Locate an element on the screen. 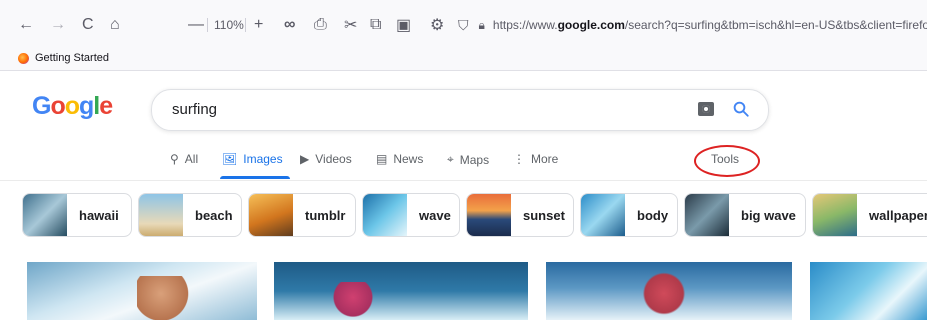  search-icon is located at coordinates (741, 109).